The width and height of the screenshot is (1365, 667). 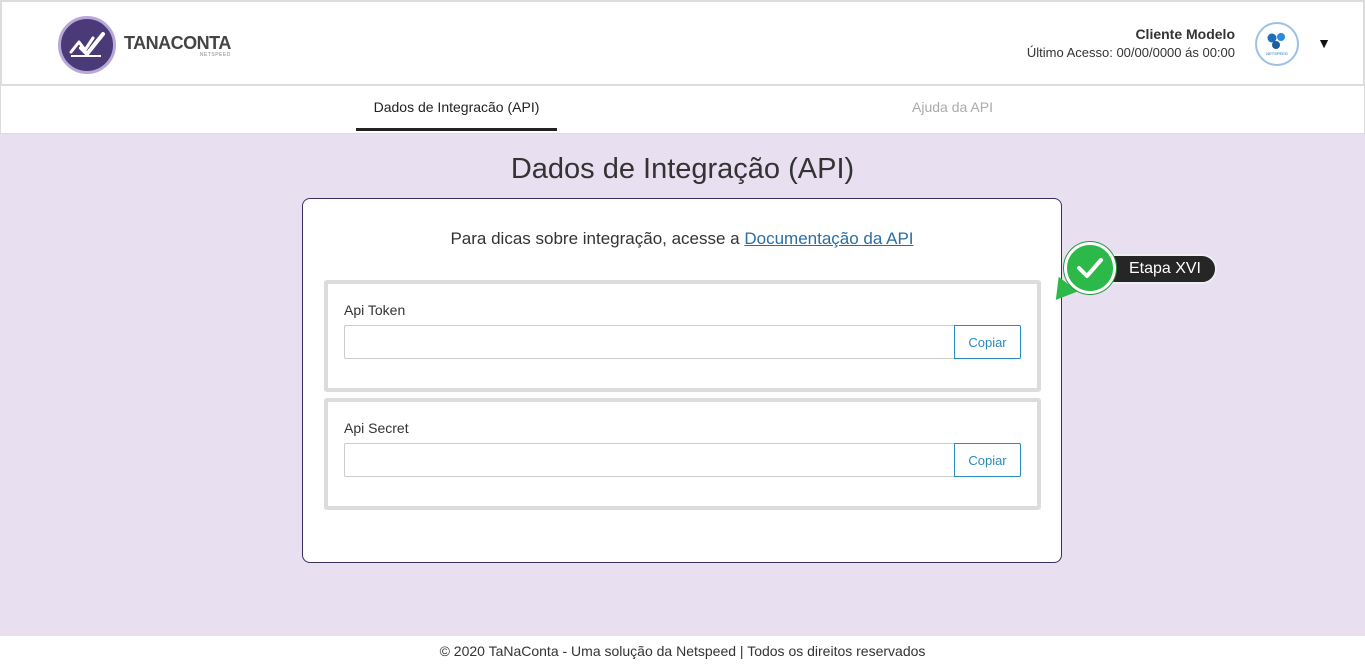 I want to click on step-badge: Etapa XVI, so click(x=1133, y=275).